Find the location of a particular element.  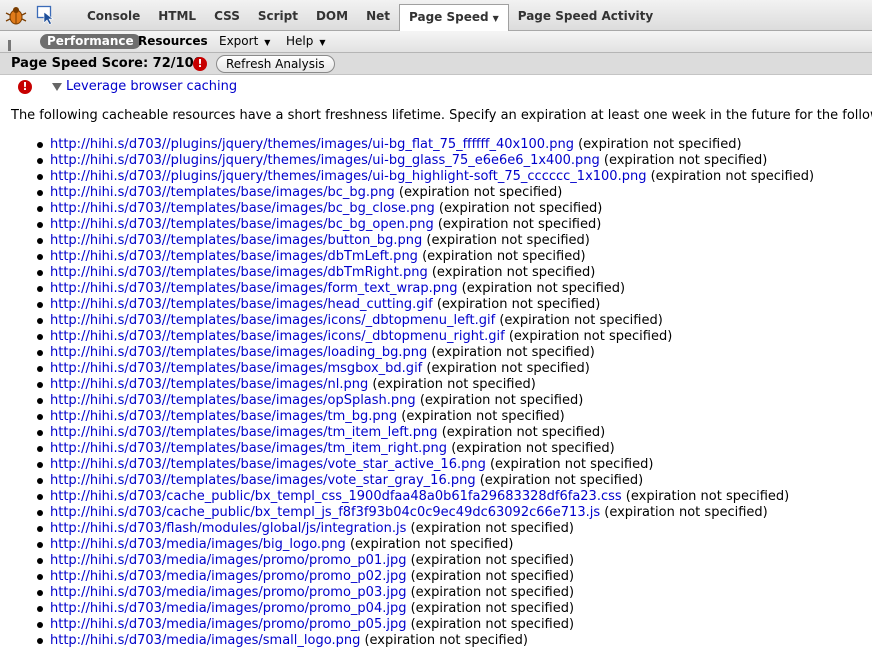

rule-title-link: Leverage browser caching is located at coordinates (151, 87).